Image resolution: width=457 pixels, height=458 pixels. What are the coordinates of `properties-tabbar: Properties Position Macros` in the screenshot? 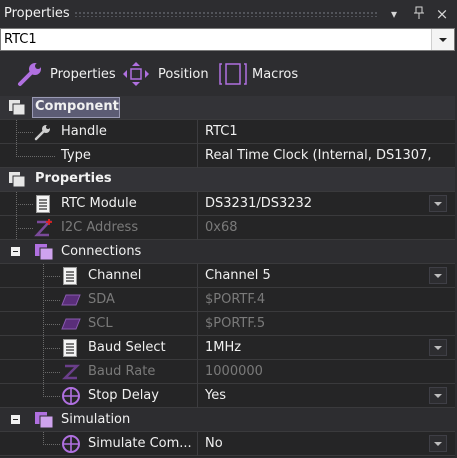 It's located at (228, 74).